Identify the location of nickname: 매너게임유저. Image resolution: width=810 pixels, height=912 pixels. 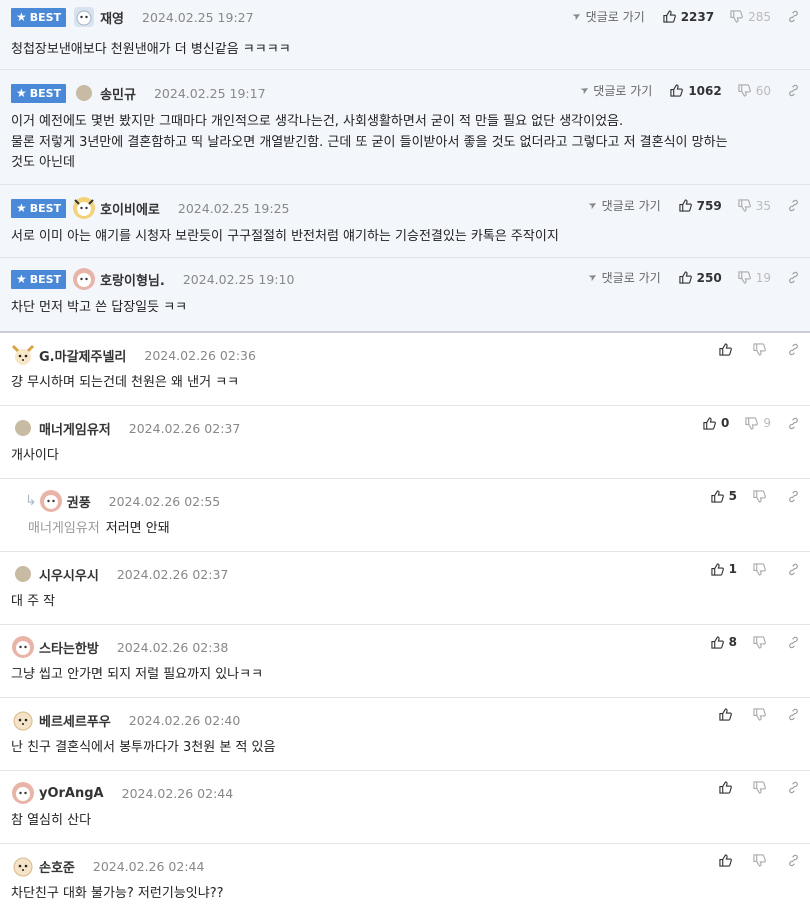
(75, 428).